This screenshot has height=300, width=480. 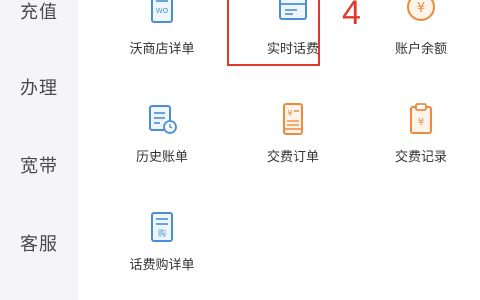 I want to click on svg-text: WO, so click(x=162, y=11).